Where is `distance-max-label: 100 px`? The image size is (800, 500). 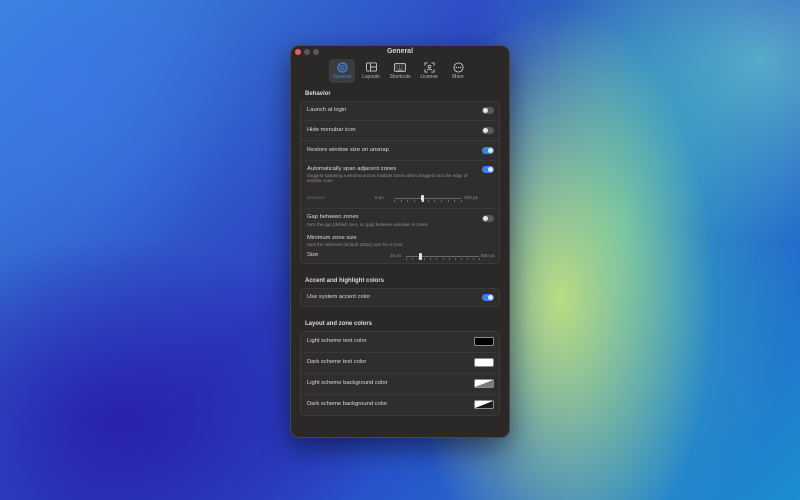 distance-max-label: 100 px is located at coordinates (471, 197).